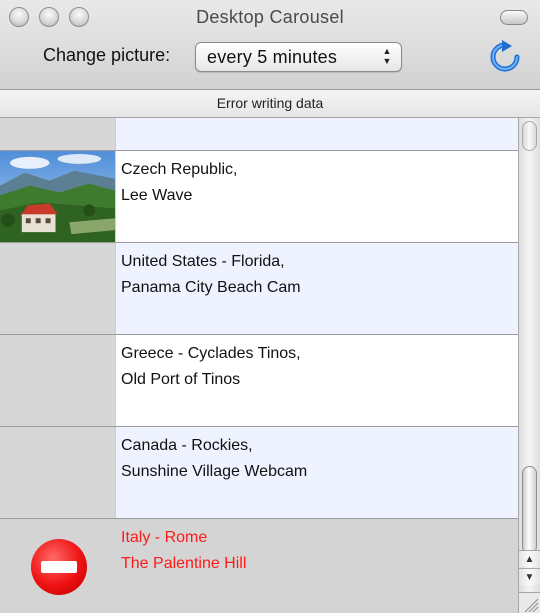  I want to click on refresh-icon, so click(505, 57).